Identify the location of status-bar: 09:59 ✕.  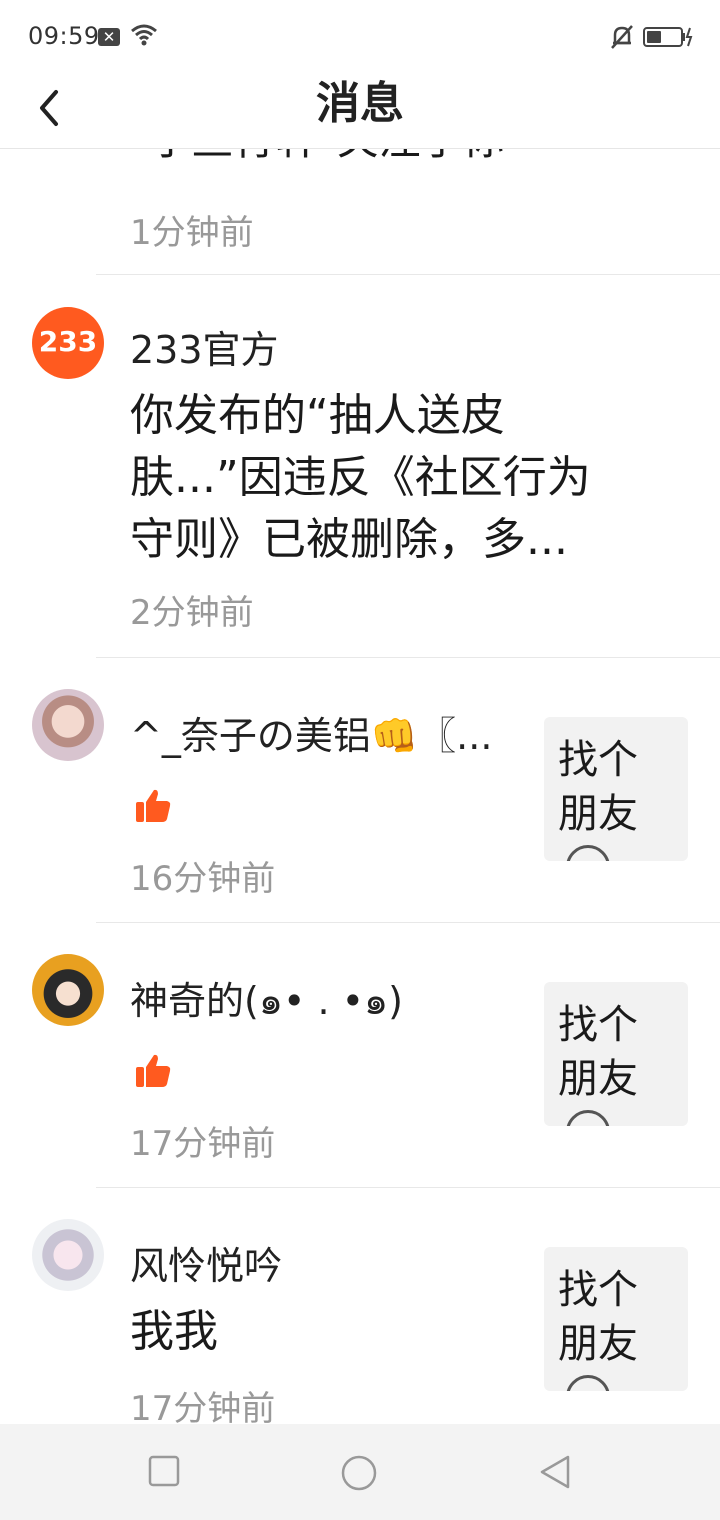
(360, 36).